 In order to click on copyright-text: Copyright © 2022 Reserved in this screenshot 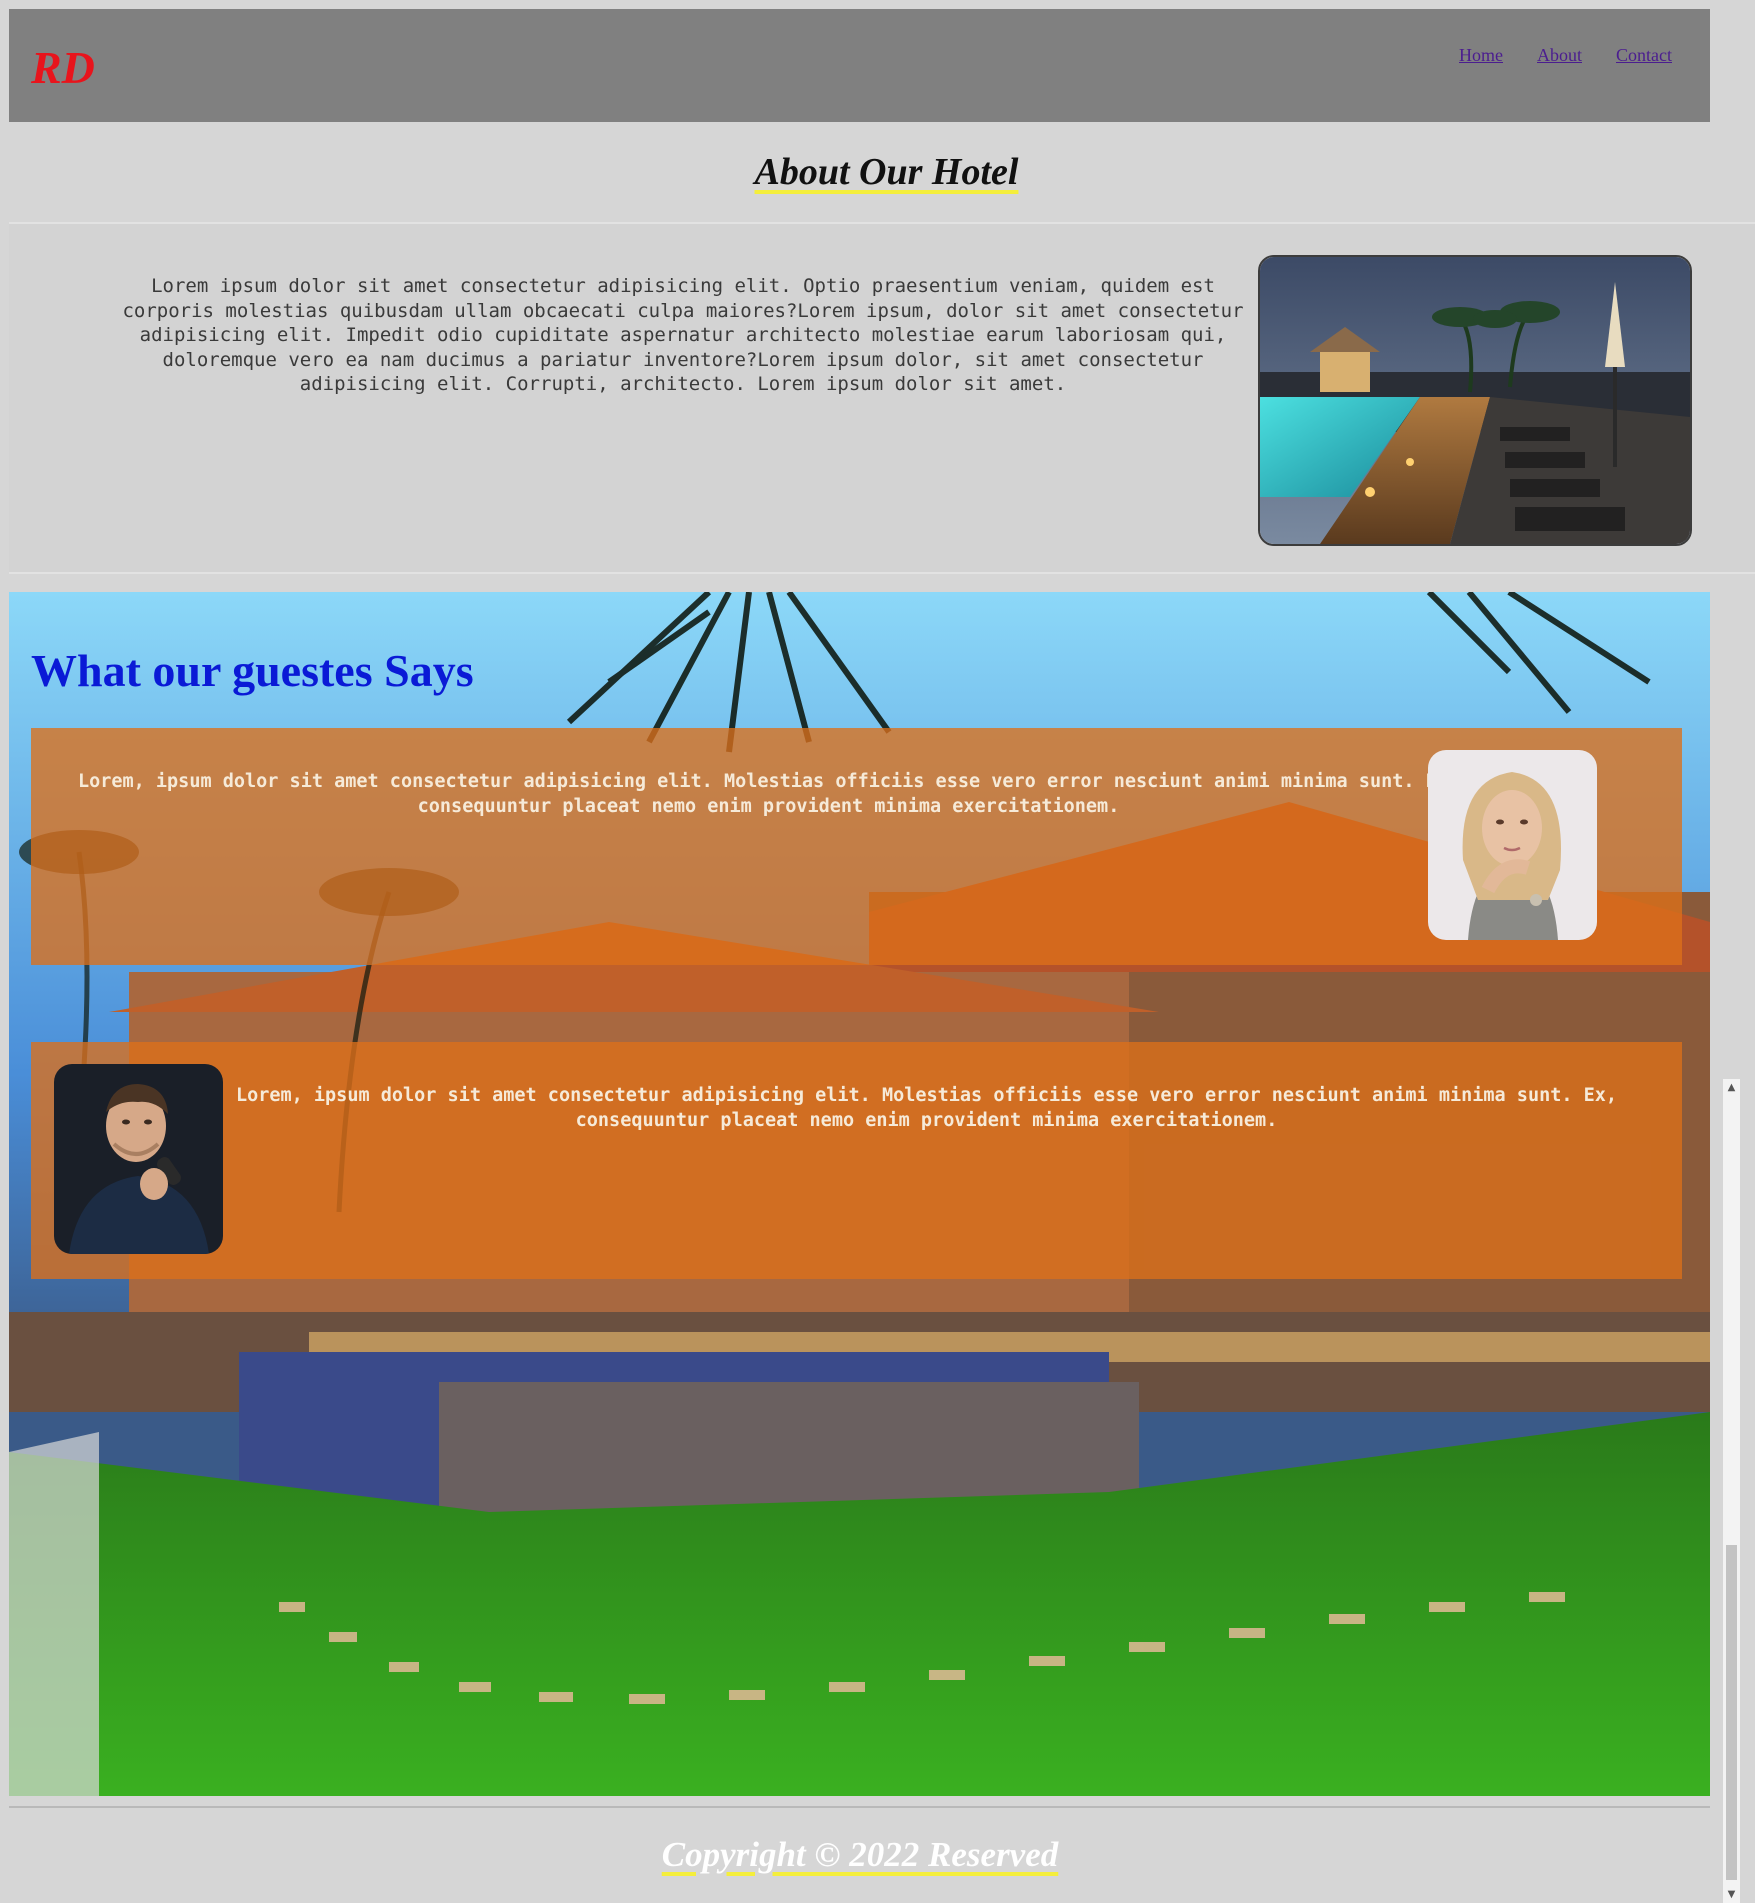, I will do `click(860, 1854)`.